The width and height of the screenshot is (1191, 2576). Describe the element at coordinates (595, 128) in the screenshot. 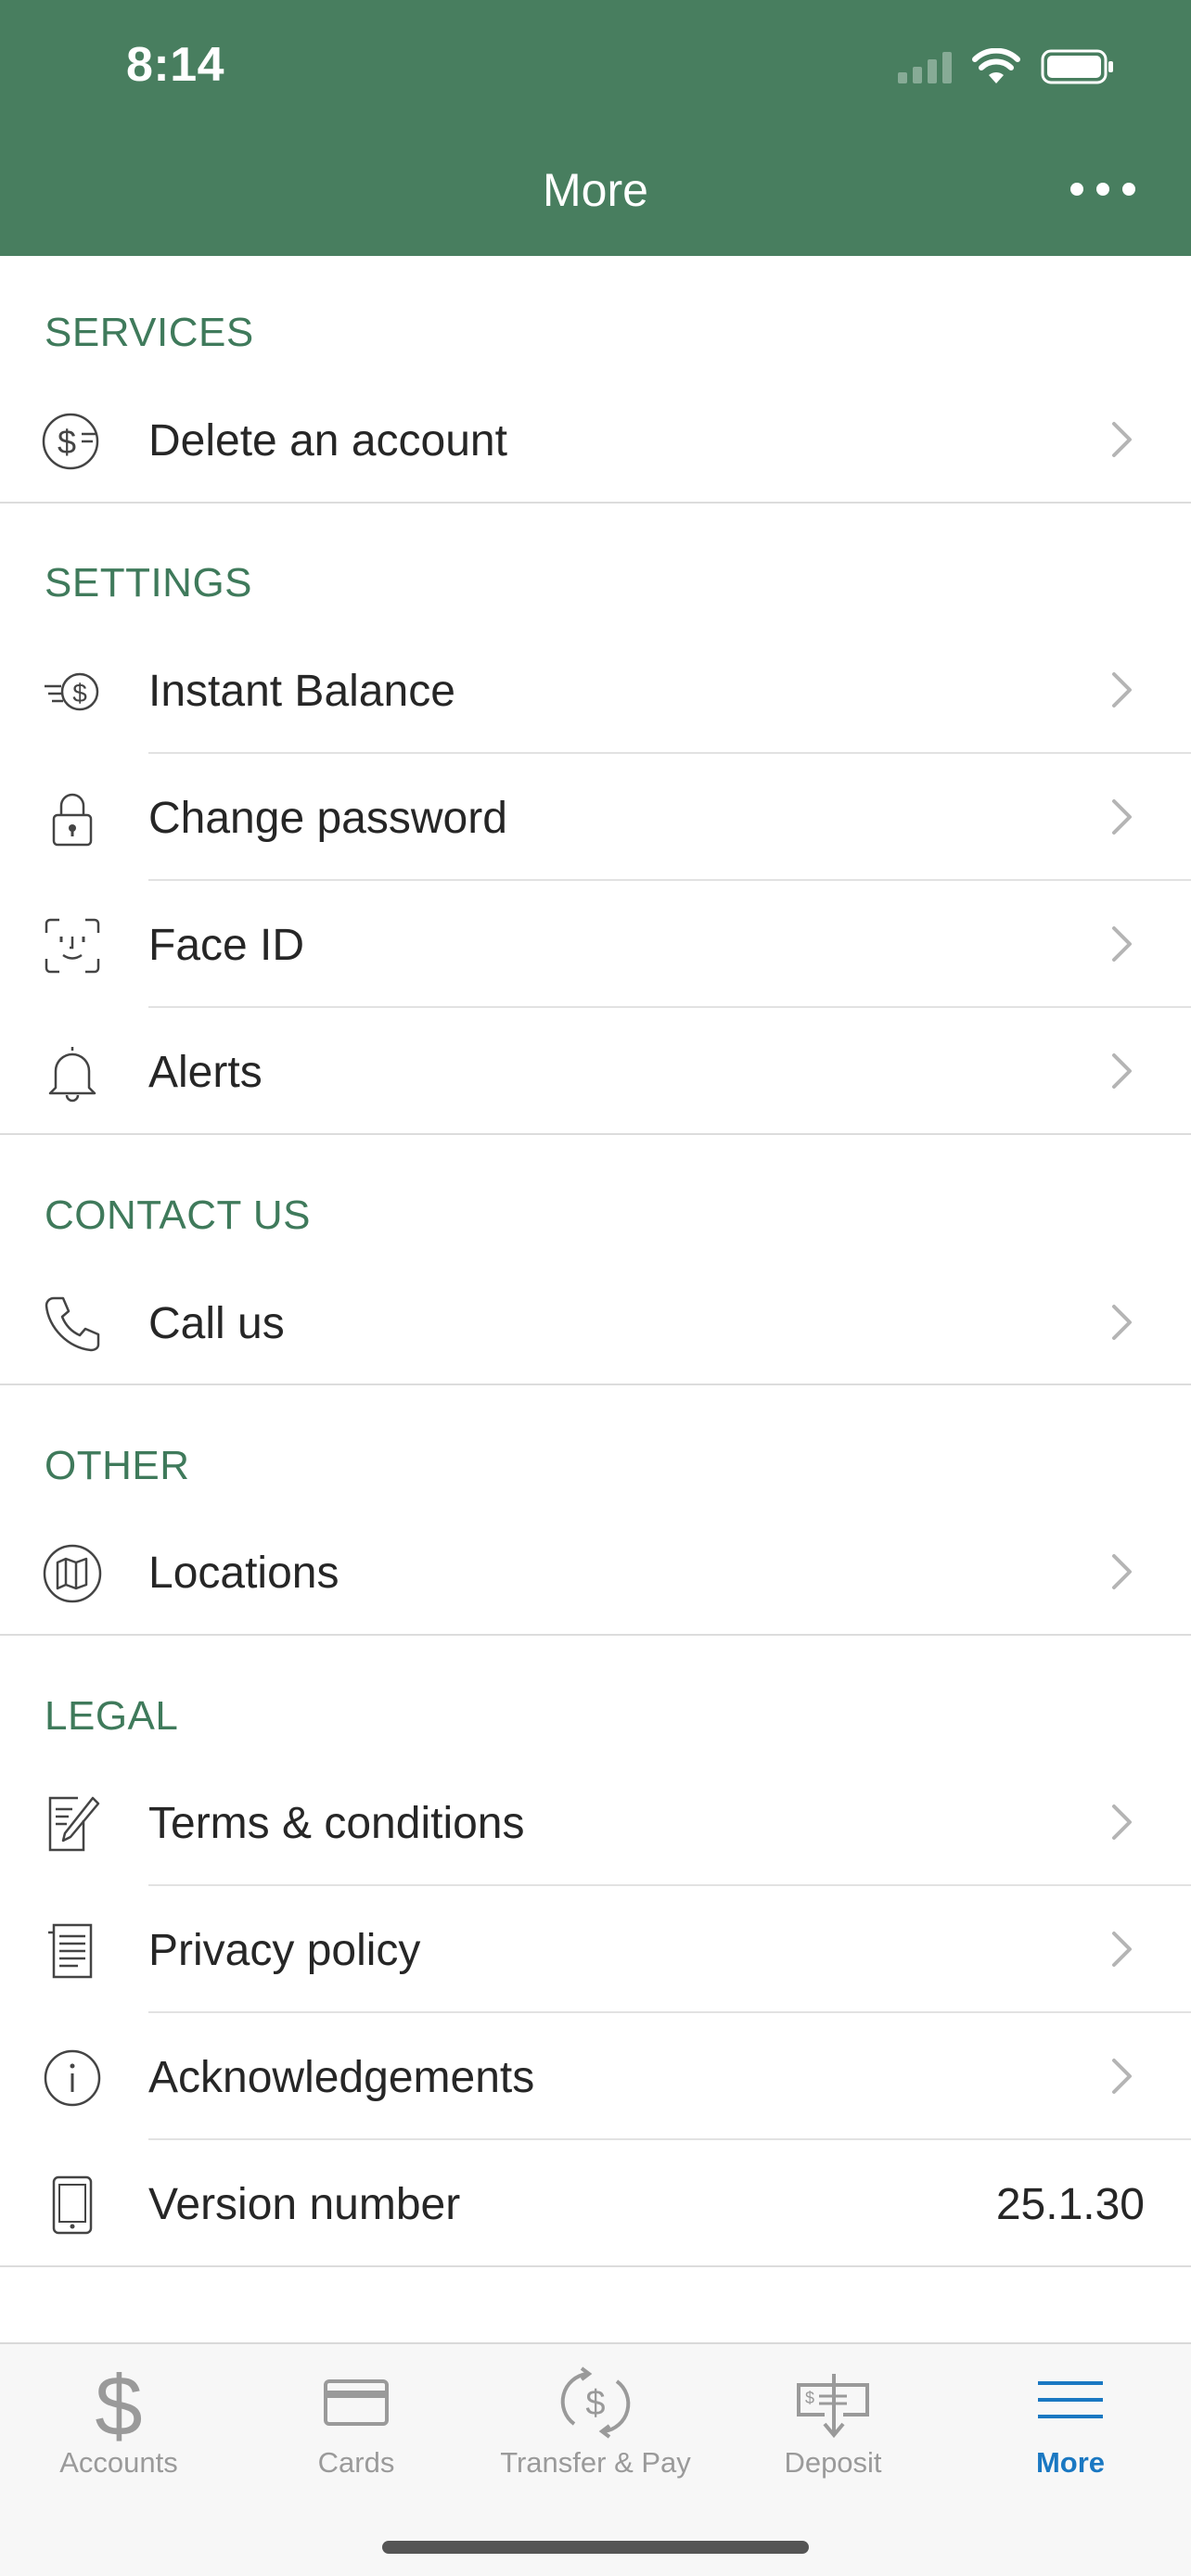

I see `nav-header: 8:14 More` at that location.